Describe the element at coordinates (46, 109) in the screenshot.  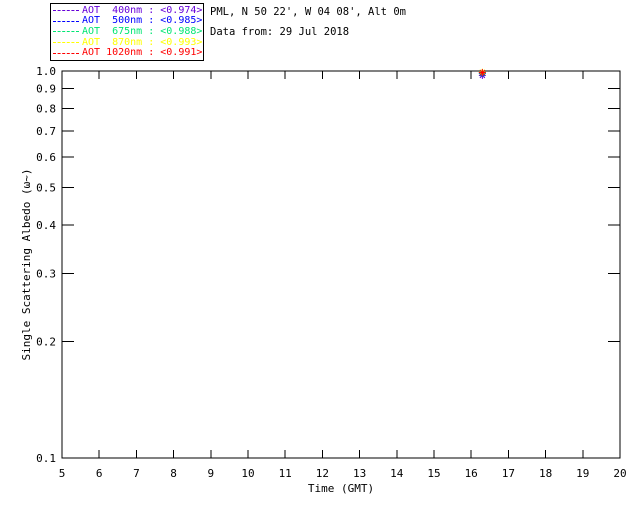
I see `y-tick-label: 0.8` at that location.